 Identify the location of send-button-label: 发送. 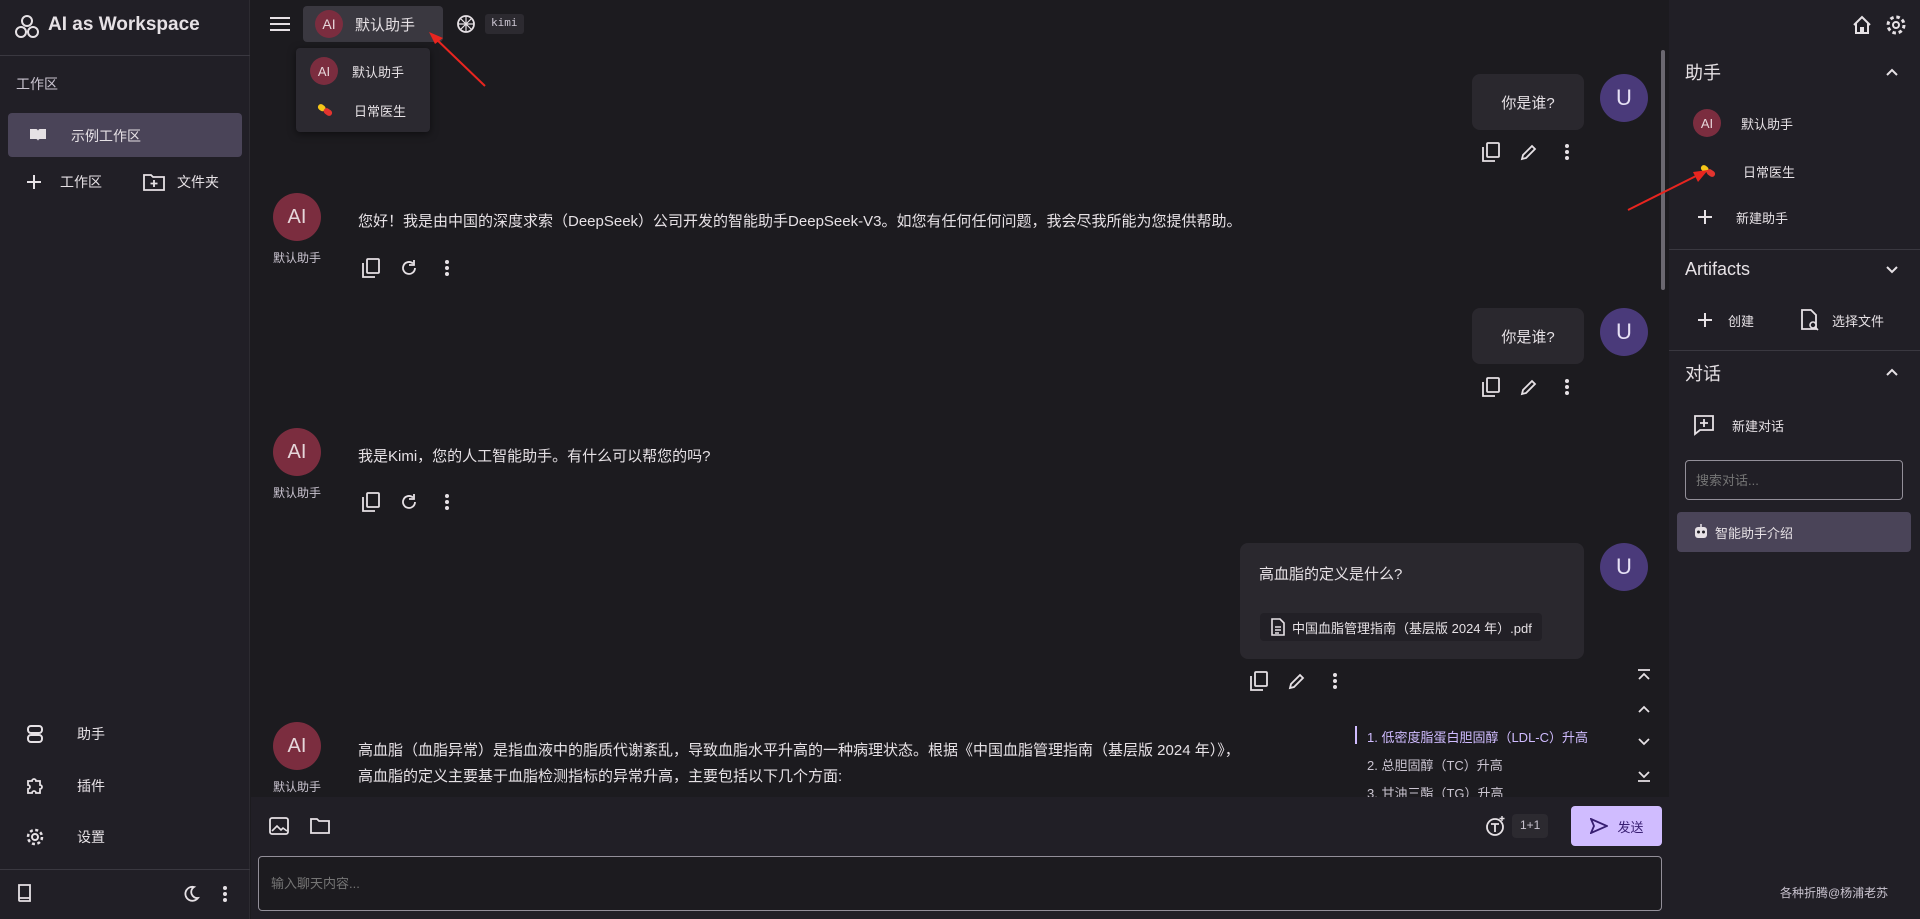
(1630, 827).